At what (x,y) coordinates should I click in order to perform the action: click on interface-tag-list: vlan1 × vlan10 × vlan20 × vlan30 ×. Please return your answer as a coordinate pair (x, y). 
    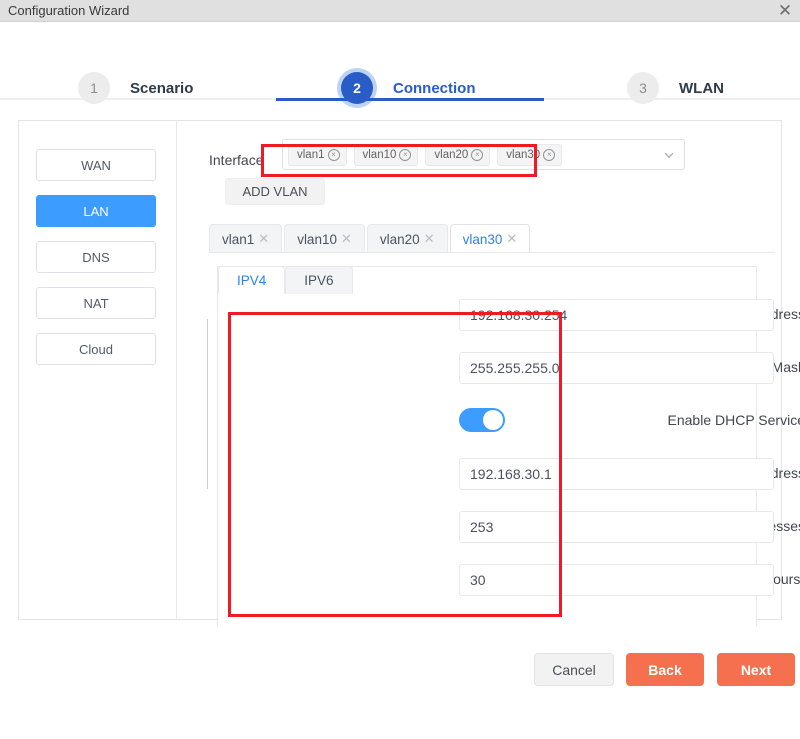
    Looking at the image, I should click on (425, 155).